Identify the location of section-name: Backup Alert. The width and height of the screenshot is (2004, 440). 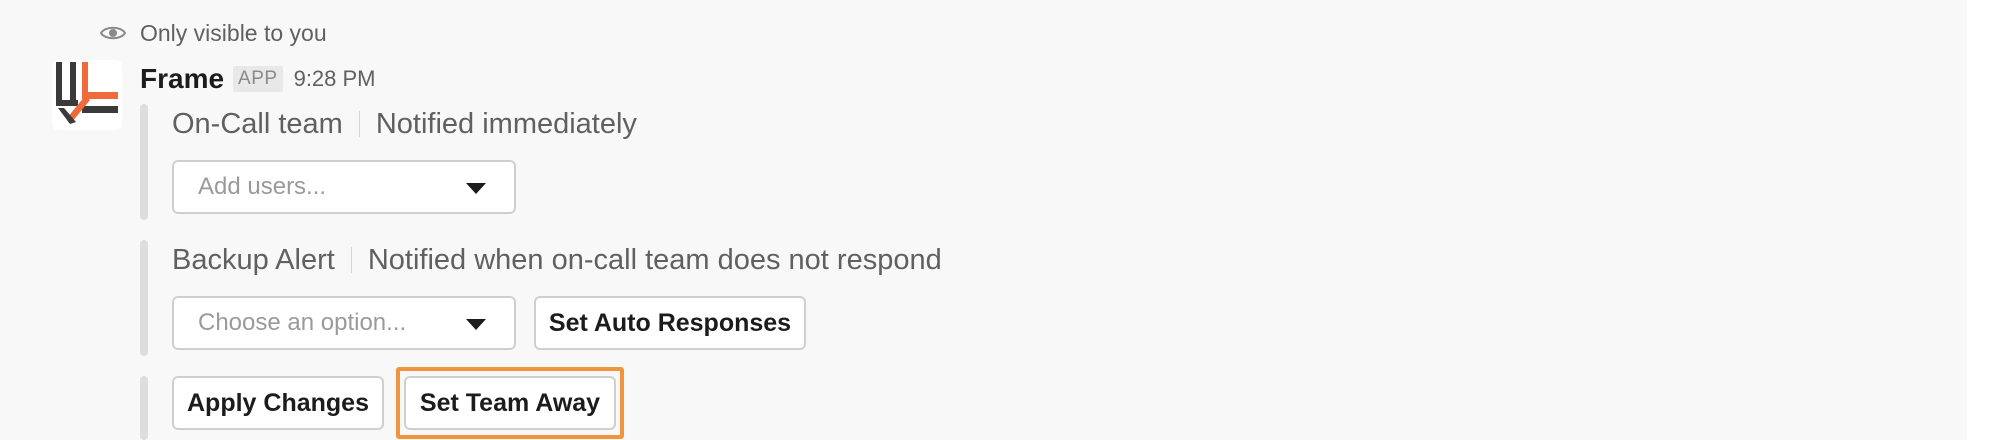
(253, 259).